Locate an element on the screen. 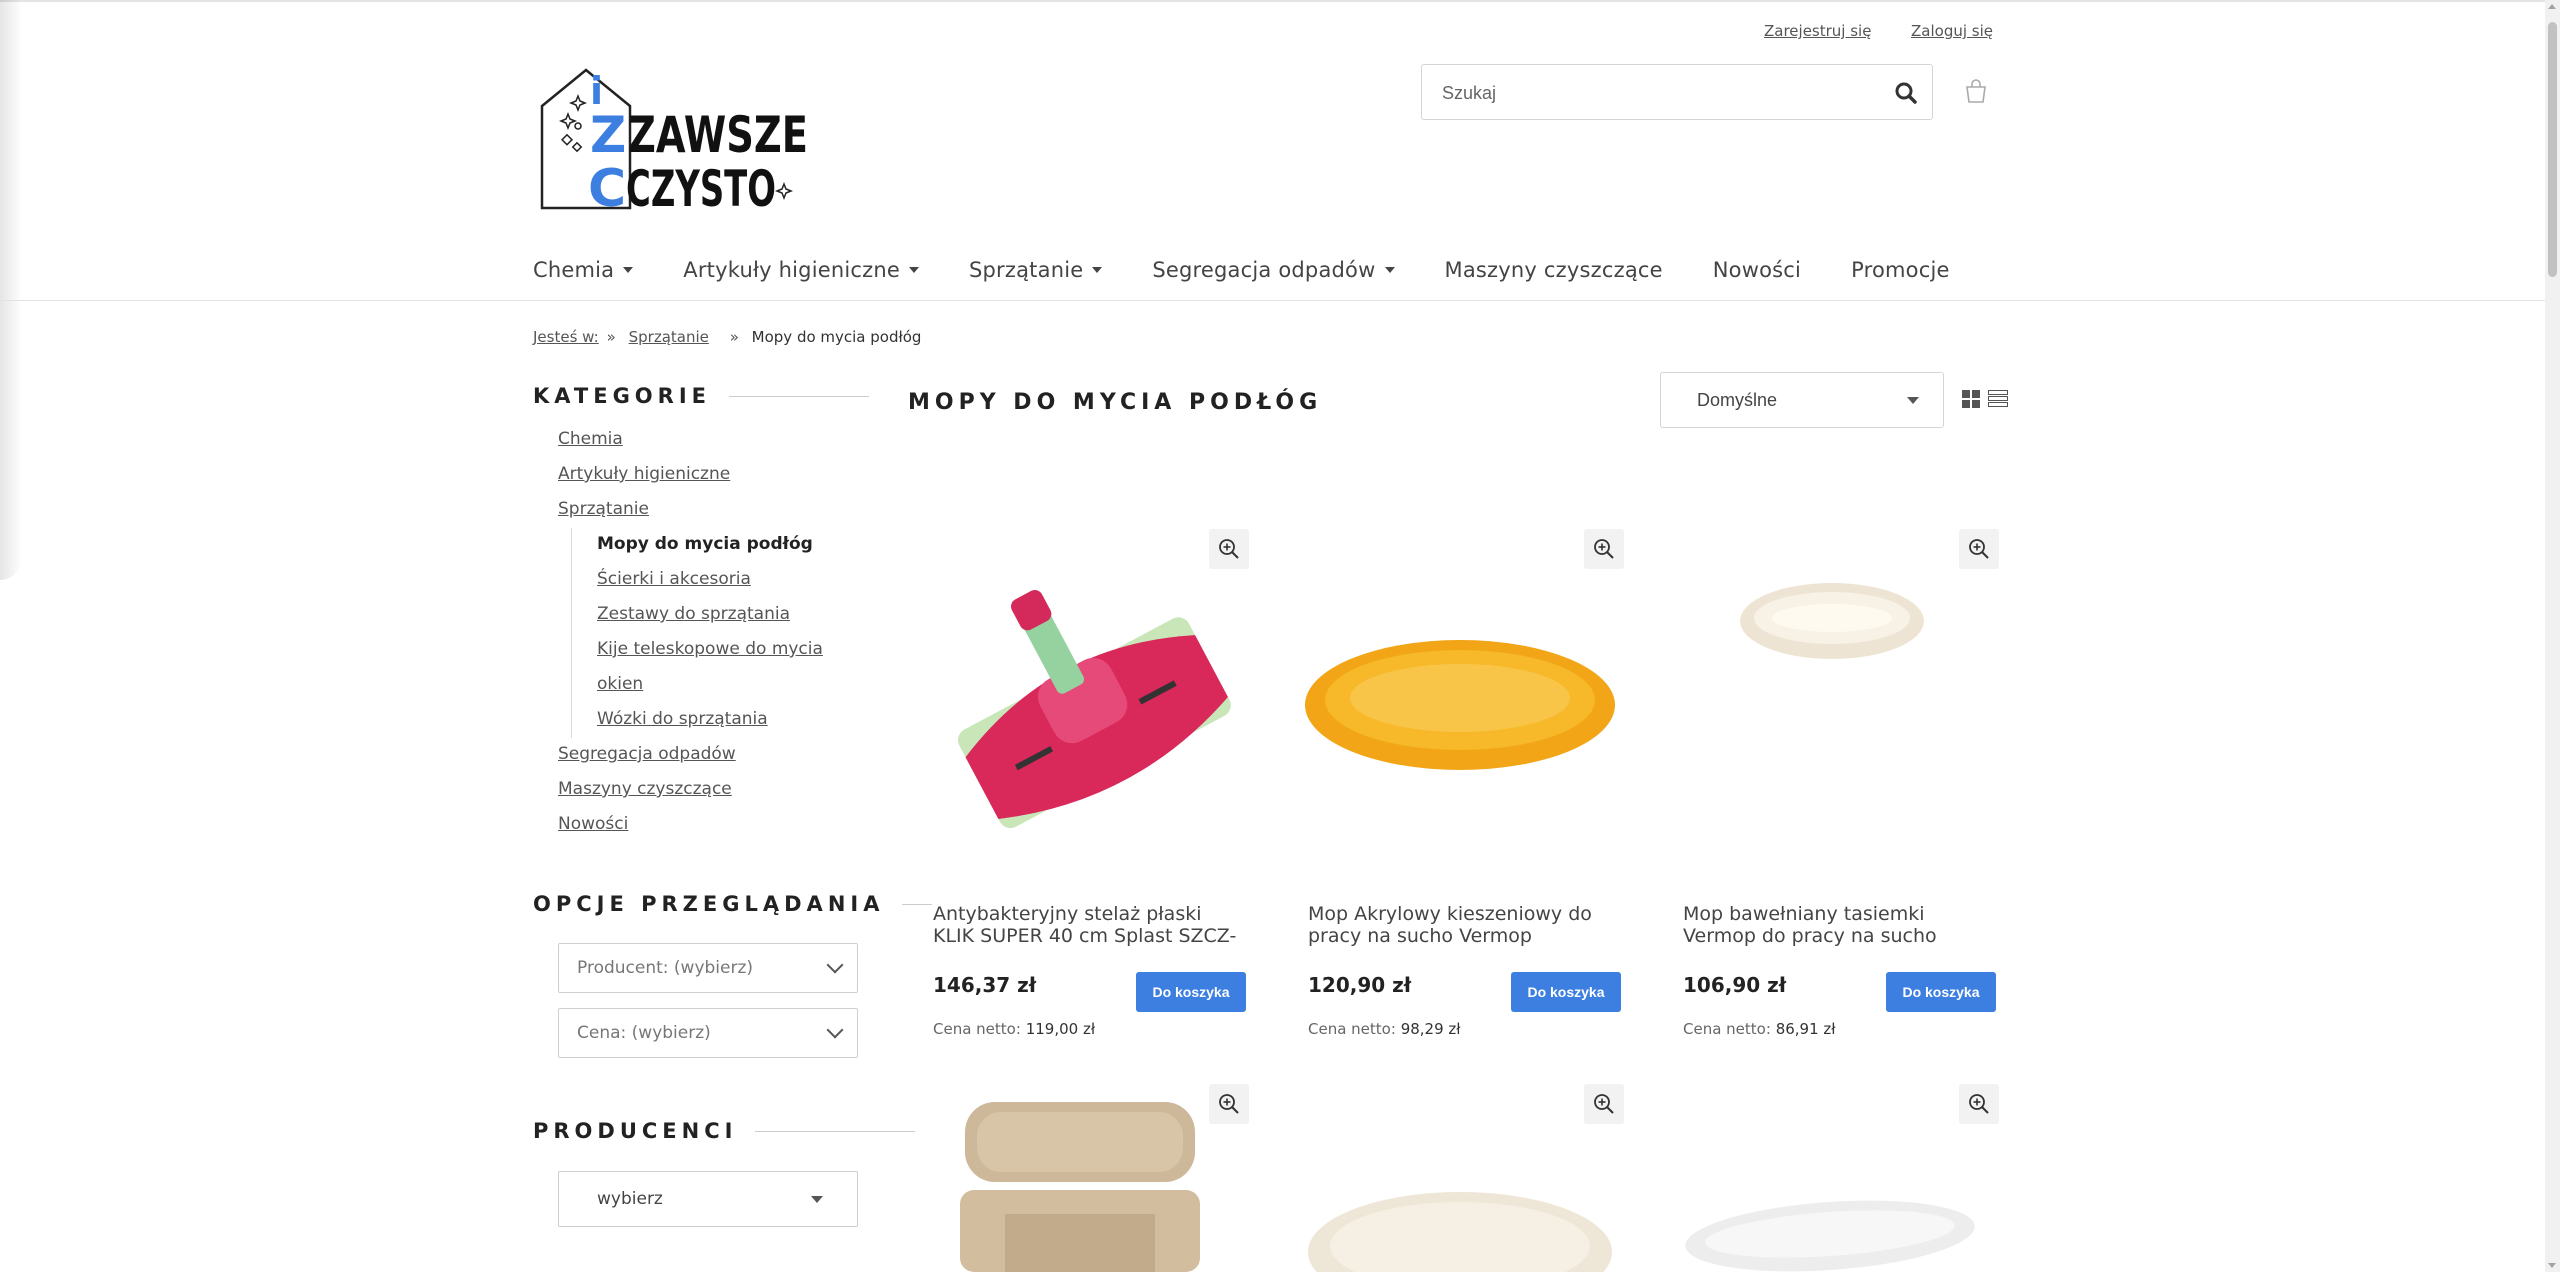 The width and height of the screenshot is (2560, 1272). logo-graphic: i Z ZAWSZE C CZYSTO is located at coordinates (674, 143).